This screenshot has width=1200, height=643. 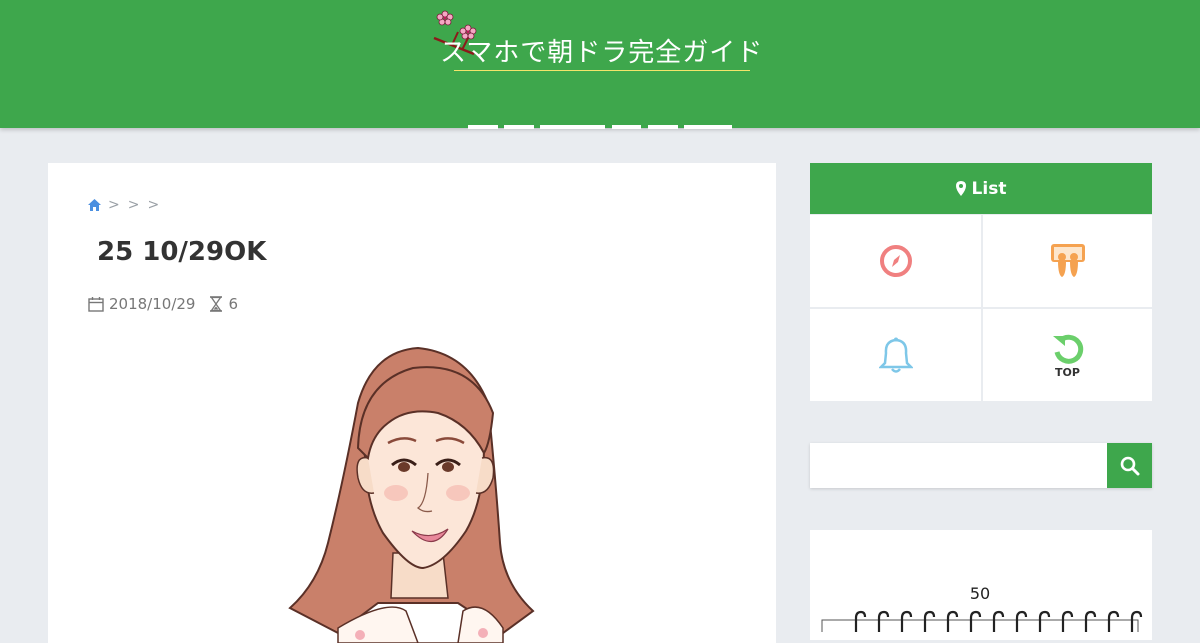 I want to click on search-box, so click(x=981, y=465).